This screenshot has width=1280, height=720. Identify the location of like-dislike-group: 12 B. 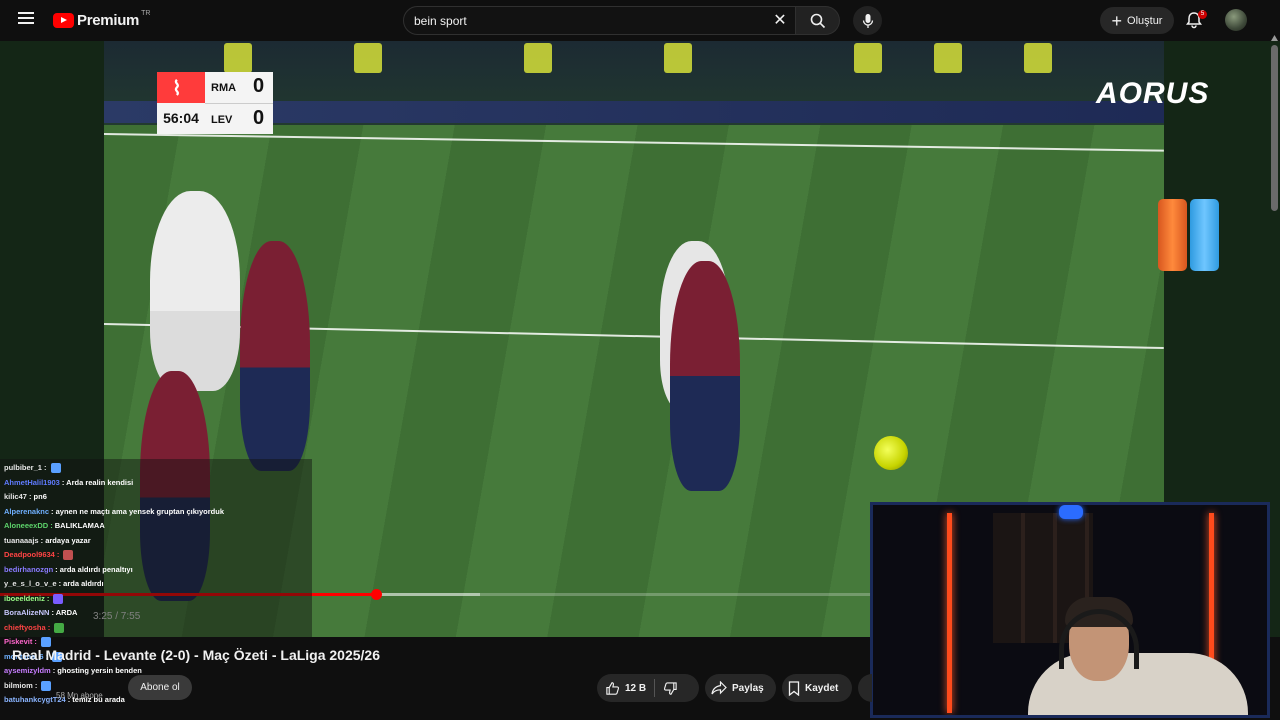
(648, 688).